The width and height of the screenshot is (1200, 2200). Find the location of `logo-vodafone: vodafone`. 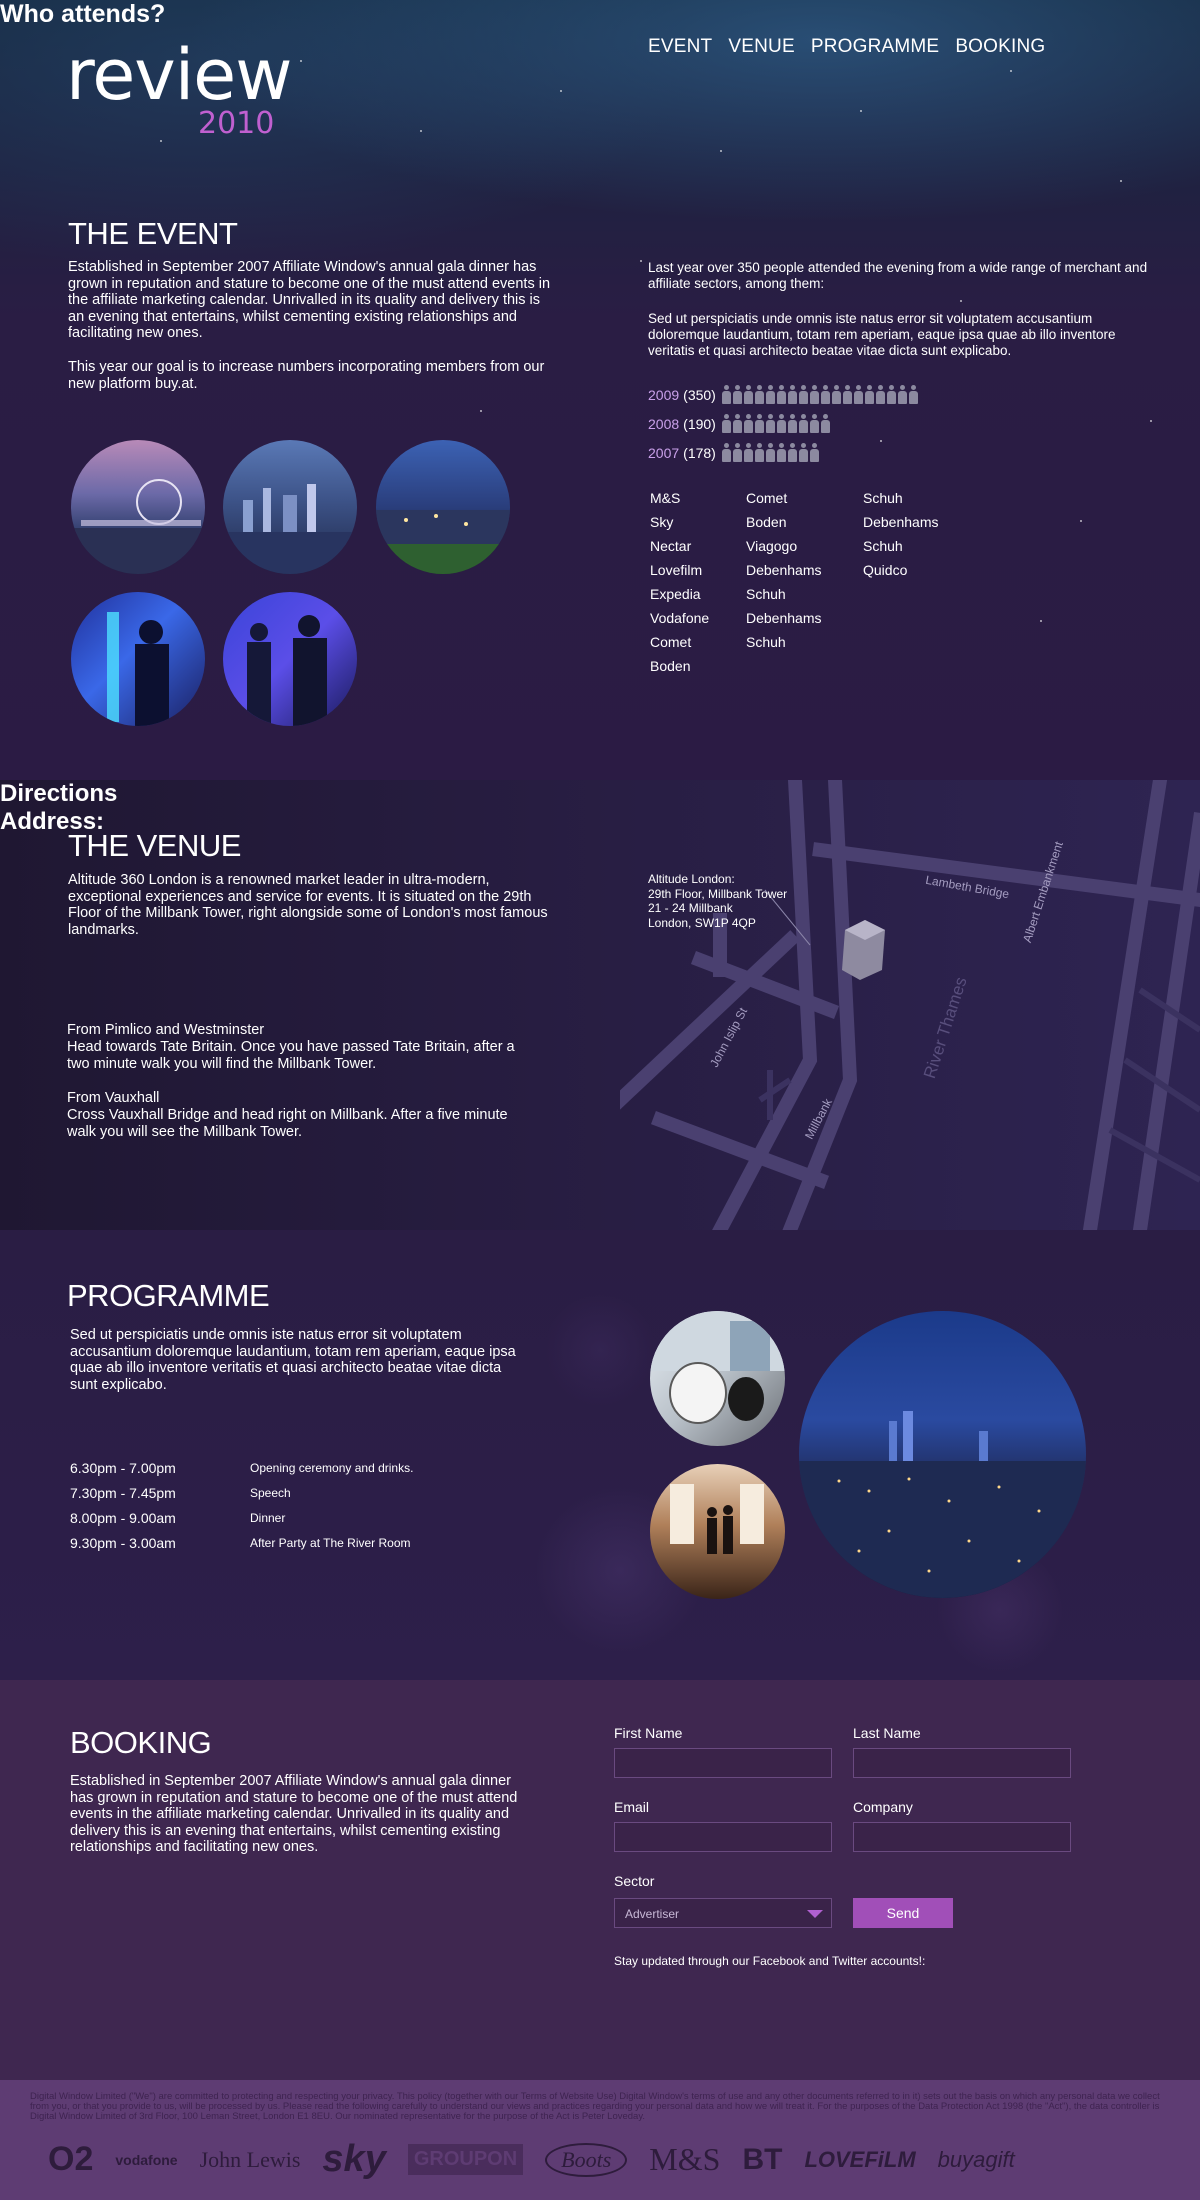

logo-vodafone: vodafone is located at coordinates (146, 2160).